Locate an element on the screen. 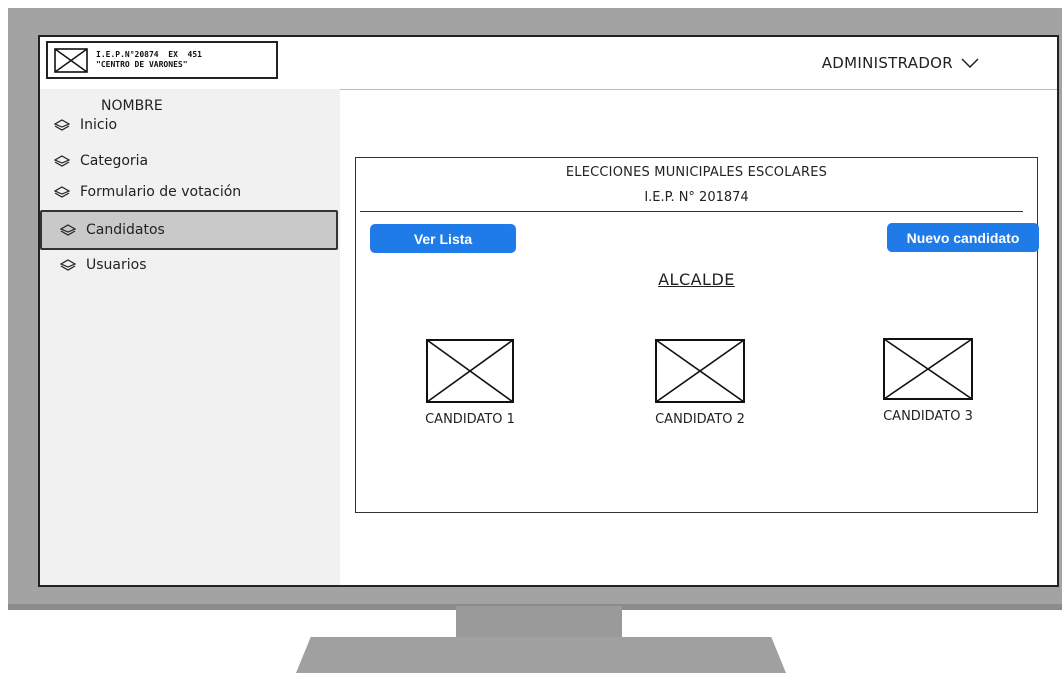  logo-text: I.E.P.N°20874 EX 451 "CENTRO DE VARONES" is located at coordinates (149, 60).